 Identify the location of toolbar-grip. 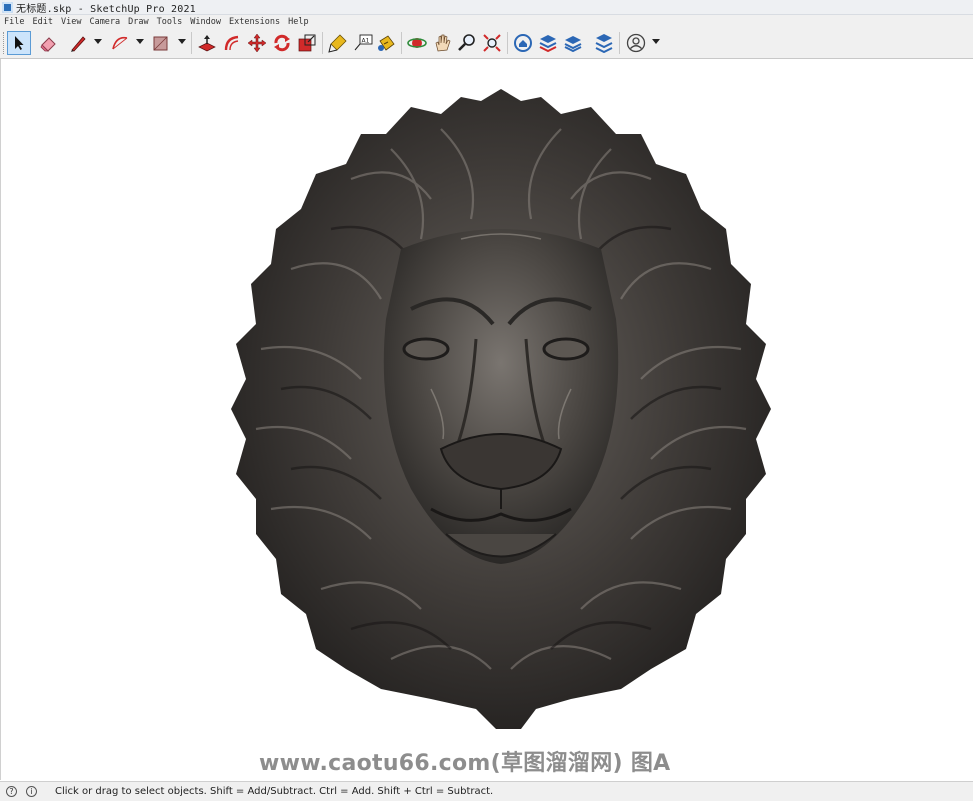
(4, 43).